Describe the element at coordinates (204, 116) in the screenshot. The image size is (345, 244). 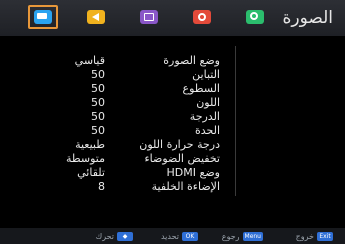
I see `setting-label: الدرجة` at that location.